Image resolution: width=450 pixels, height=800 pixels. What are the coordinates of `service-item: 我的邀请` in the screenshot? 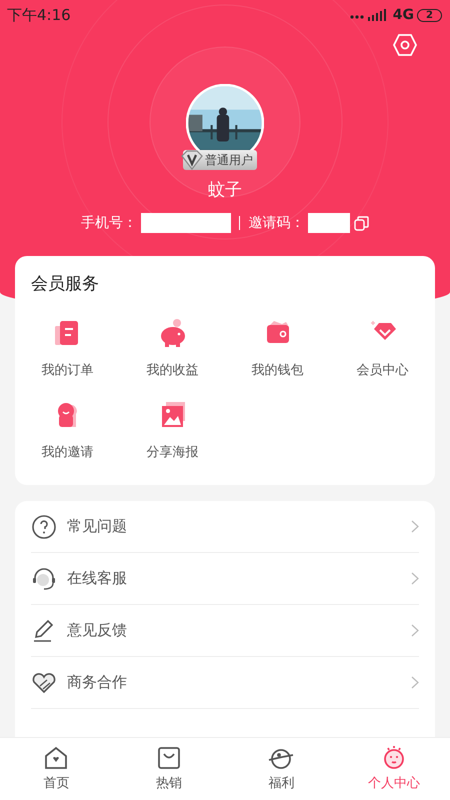 It's located at (67, 430).